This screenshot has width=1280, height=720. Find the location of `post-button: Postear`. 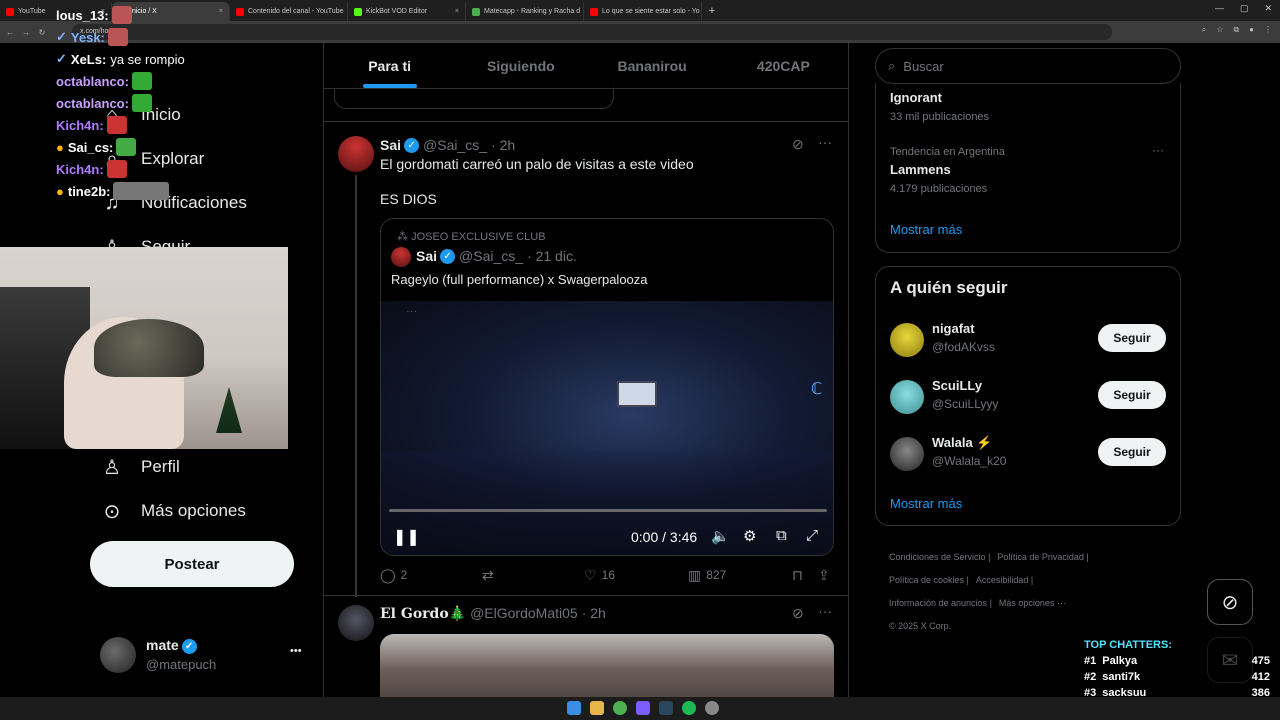

post-button: Postear is located at coordinates (192, 564).